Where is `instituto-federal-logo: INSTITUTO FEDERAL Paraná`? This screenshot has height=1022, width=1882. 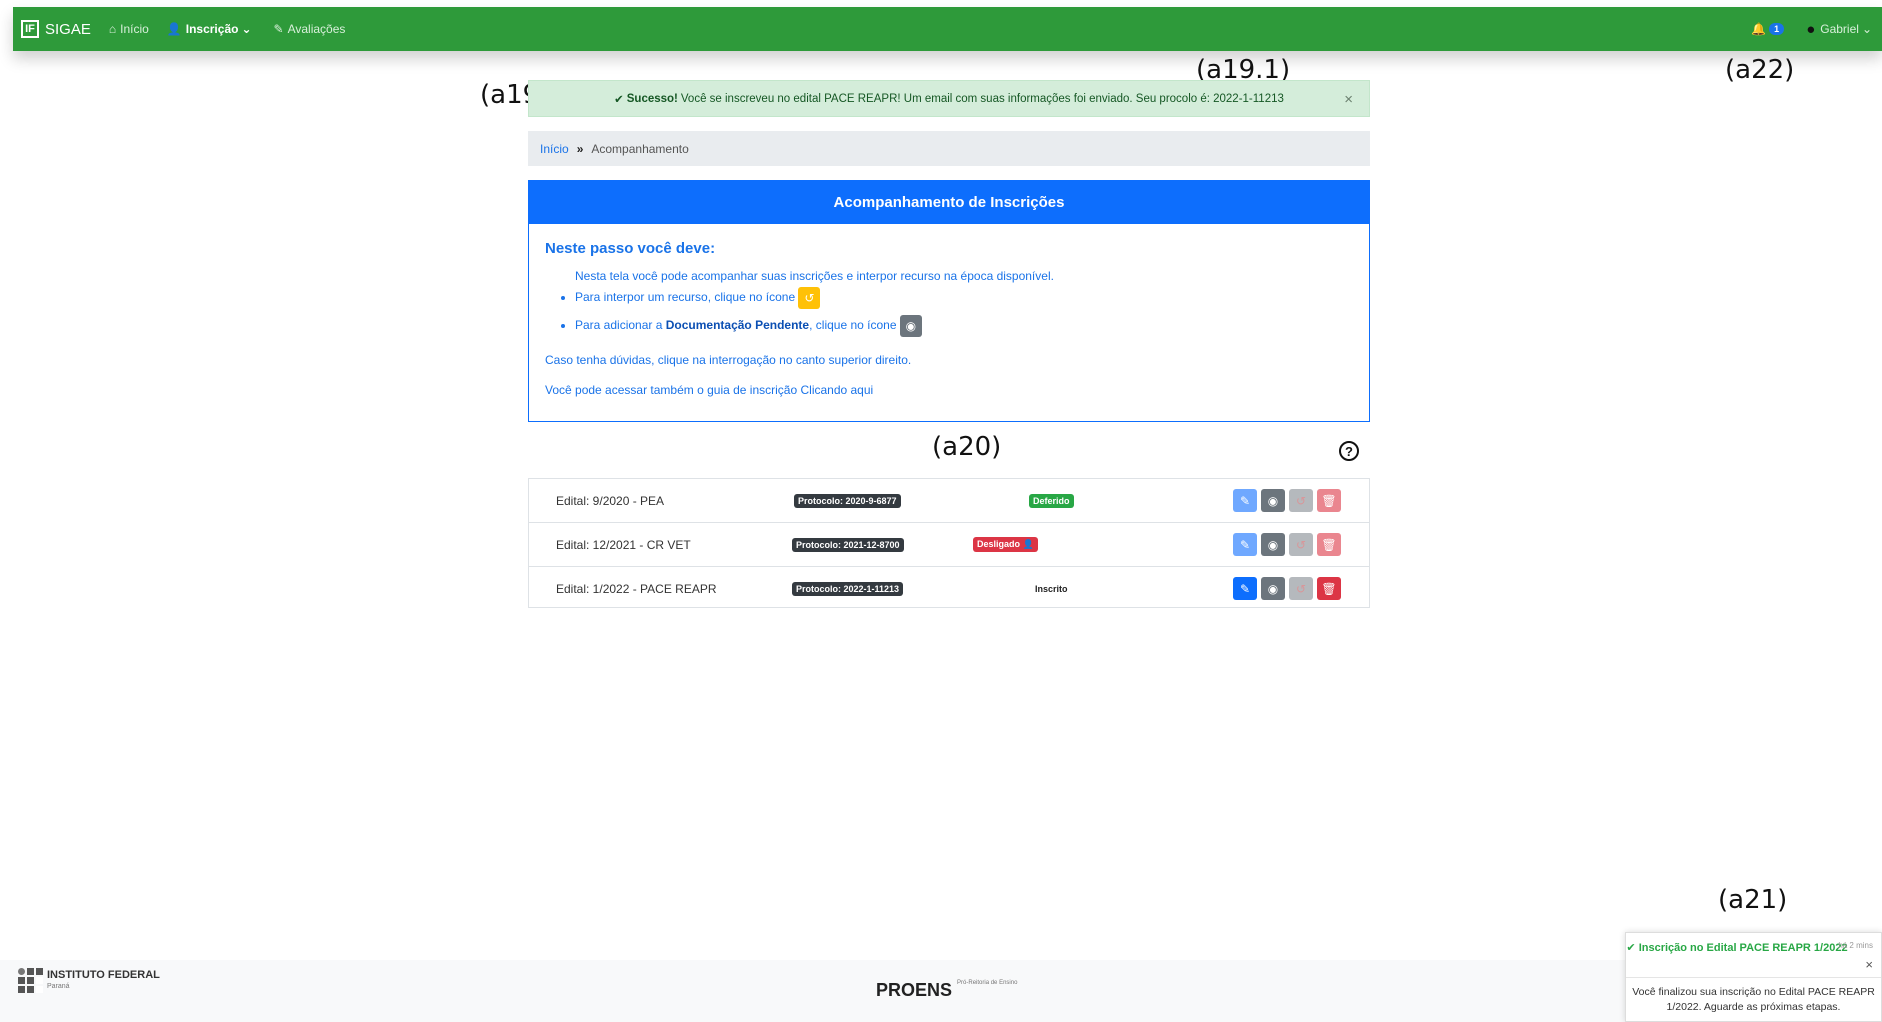
instituto-federal-logo: INSTITUTO FEDERAL Paraná is located at coordinates (89, 980).